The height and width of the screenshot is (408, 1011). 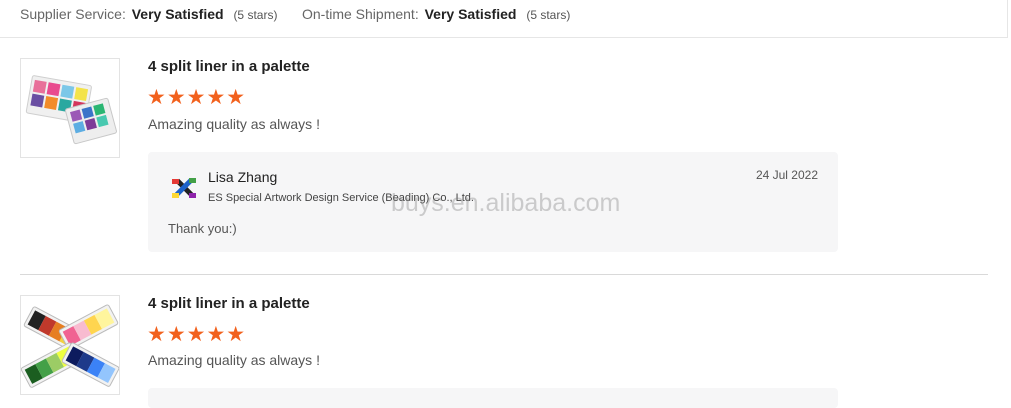 What do you see at coordinates (202, 228) in the screenshot?
I see `reply-text: Thank you:)` at bounding box center [202, 228].